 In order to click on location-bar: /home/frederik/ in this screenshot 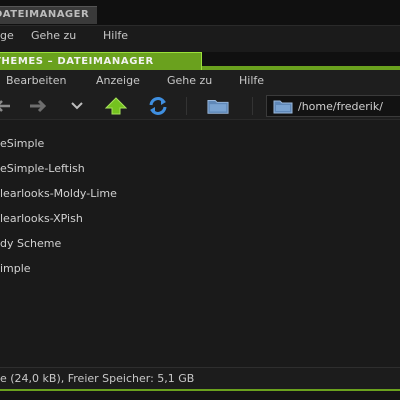, I will do `click(333, 106)`.